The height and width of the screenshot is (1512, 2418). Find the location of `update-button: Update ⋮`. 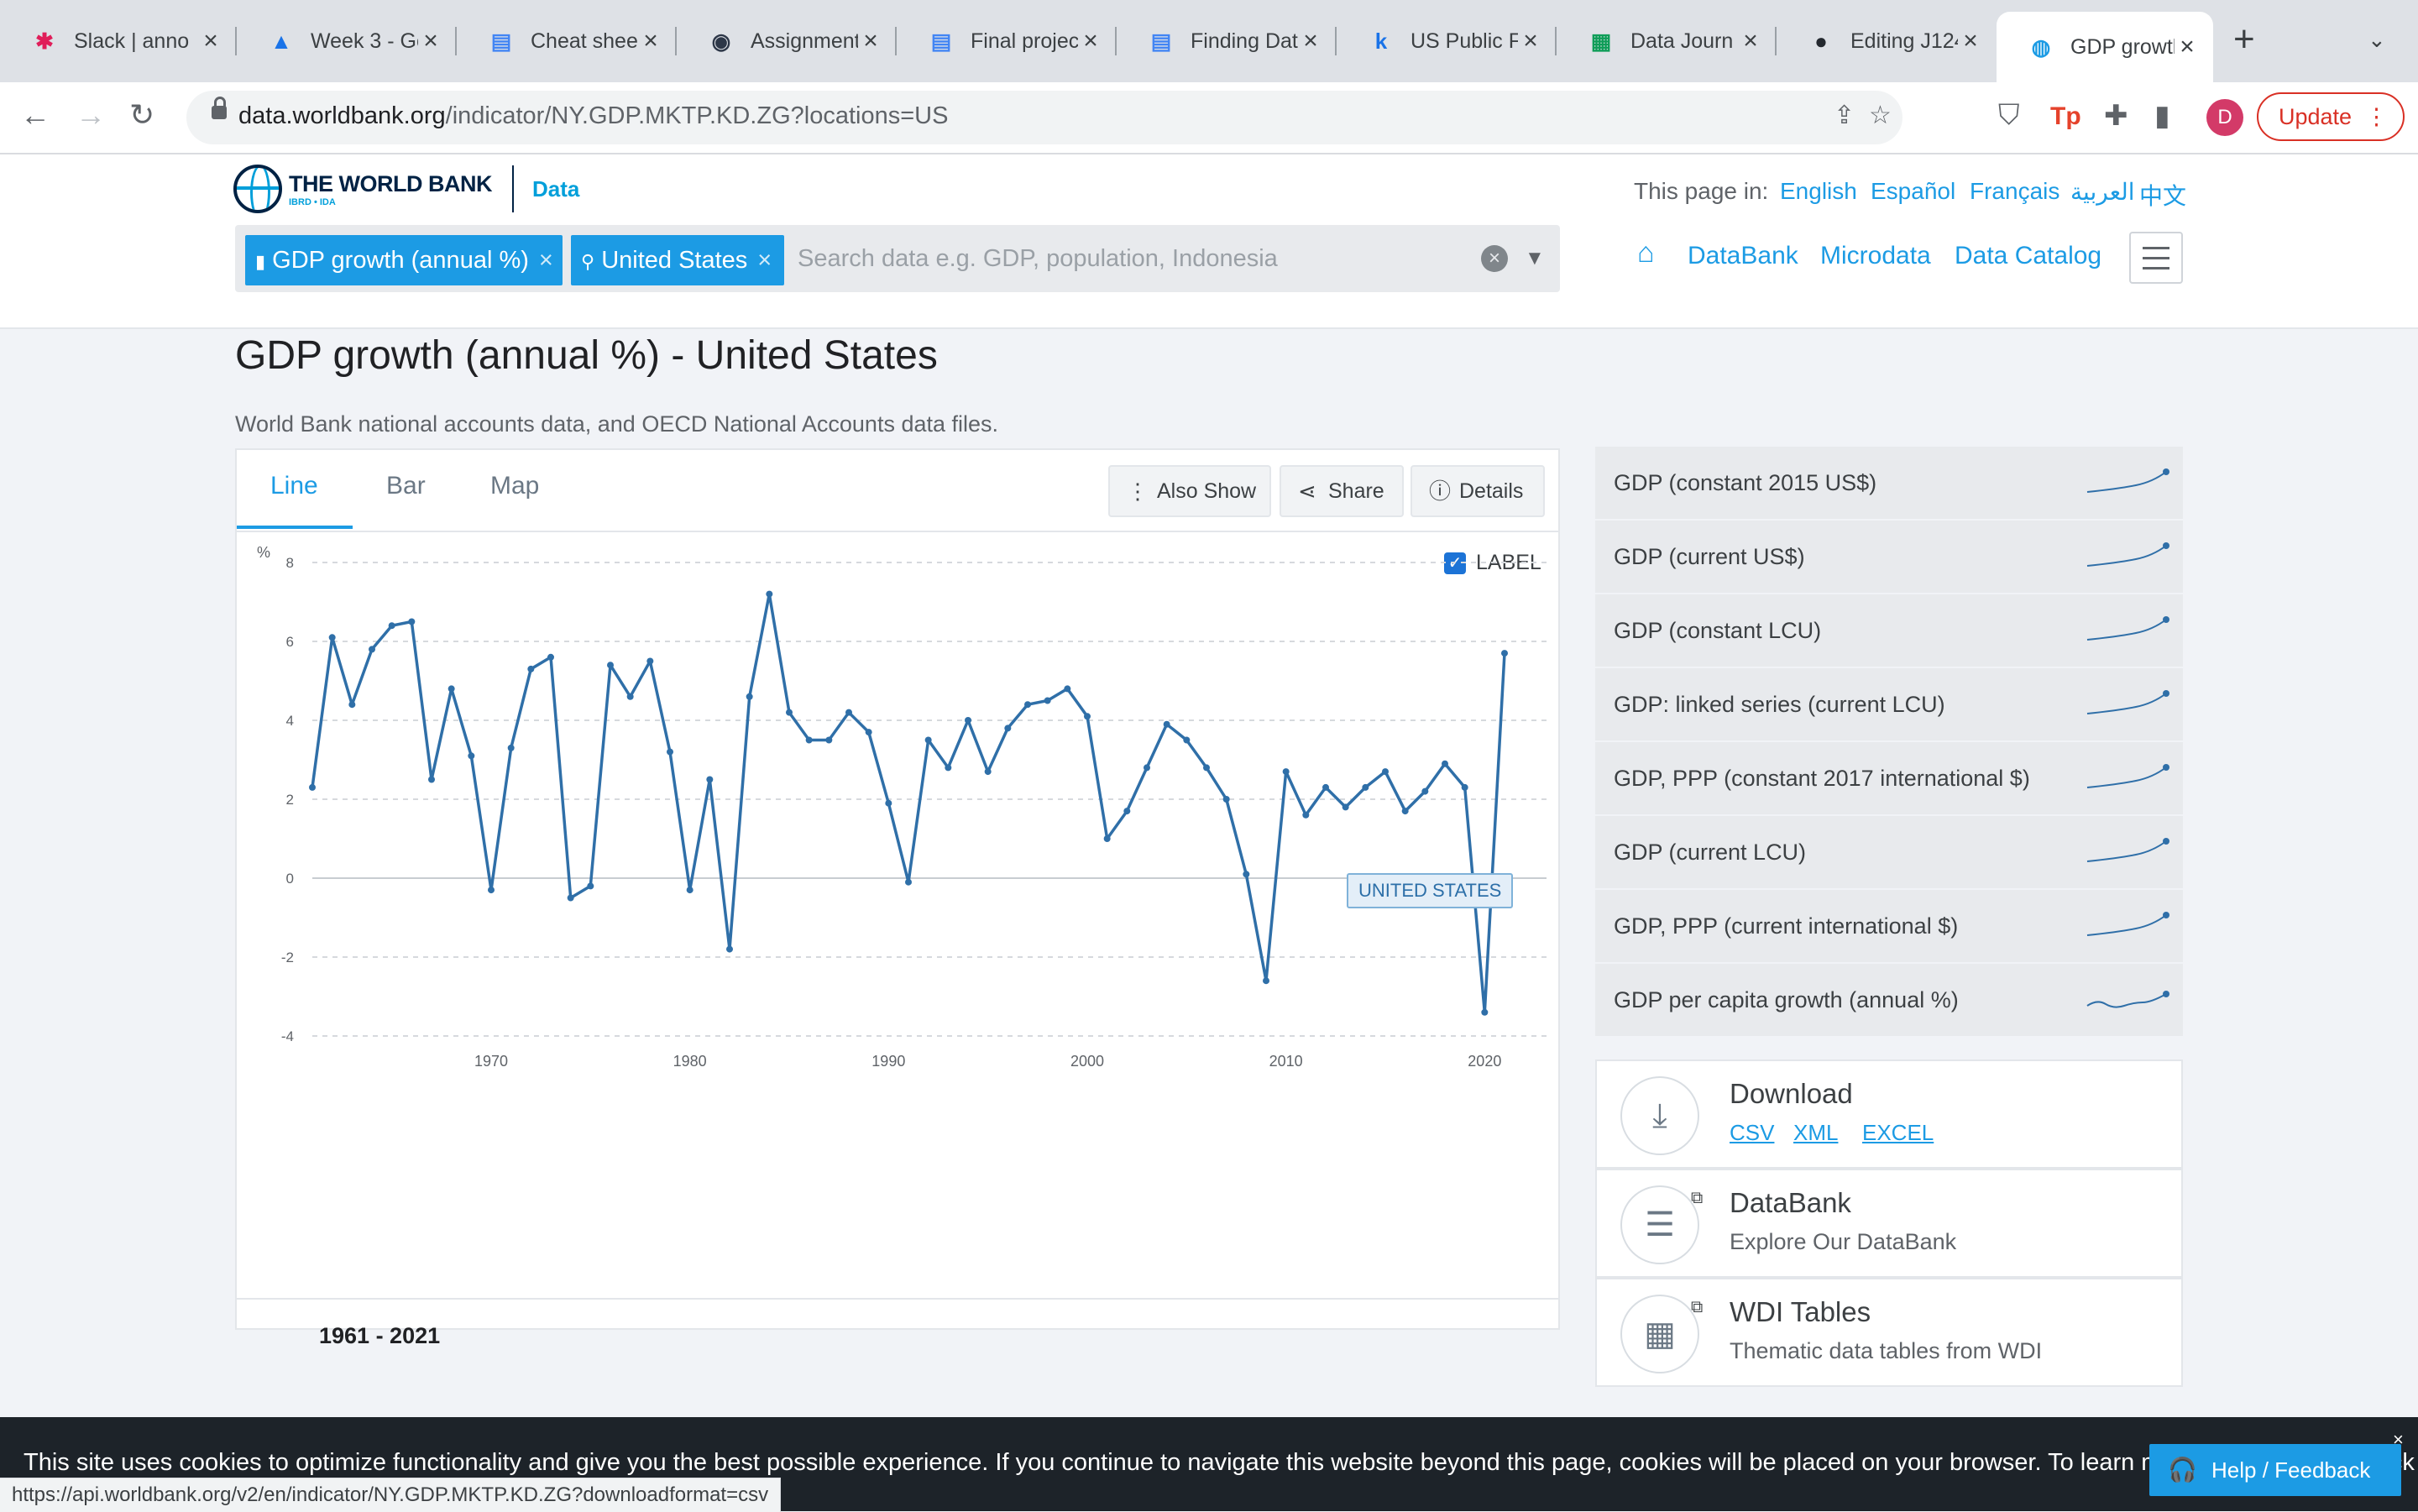

update-button: Update ⋮ is located at coordinates (2331, 116).